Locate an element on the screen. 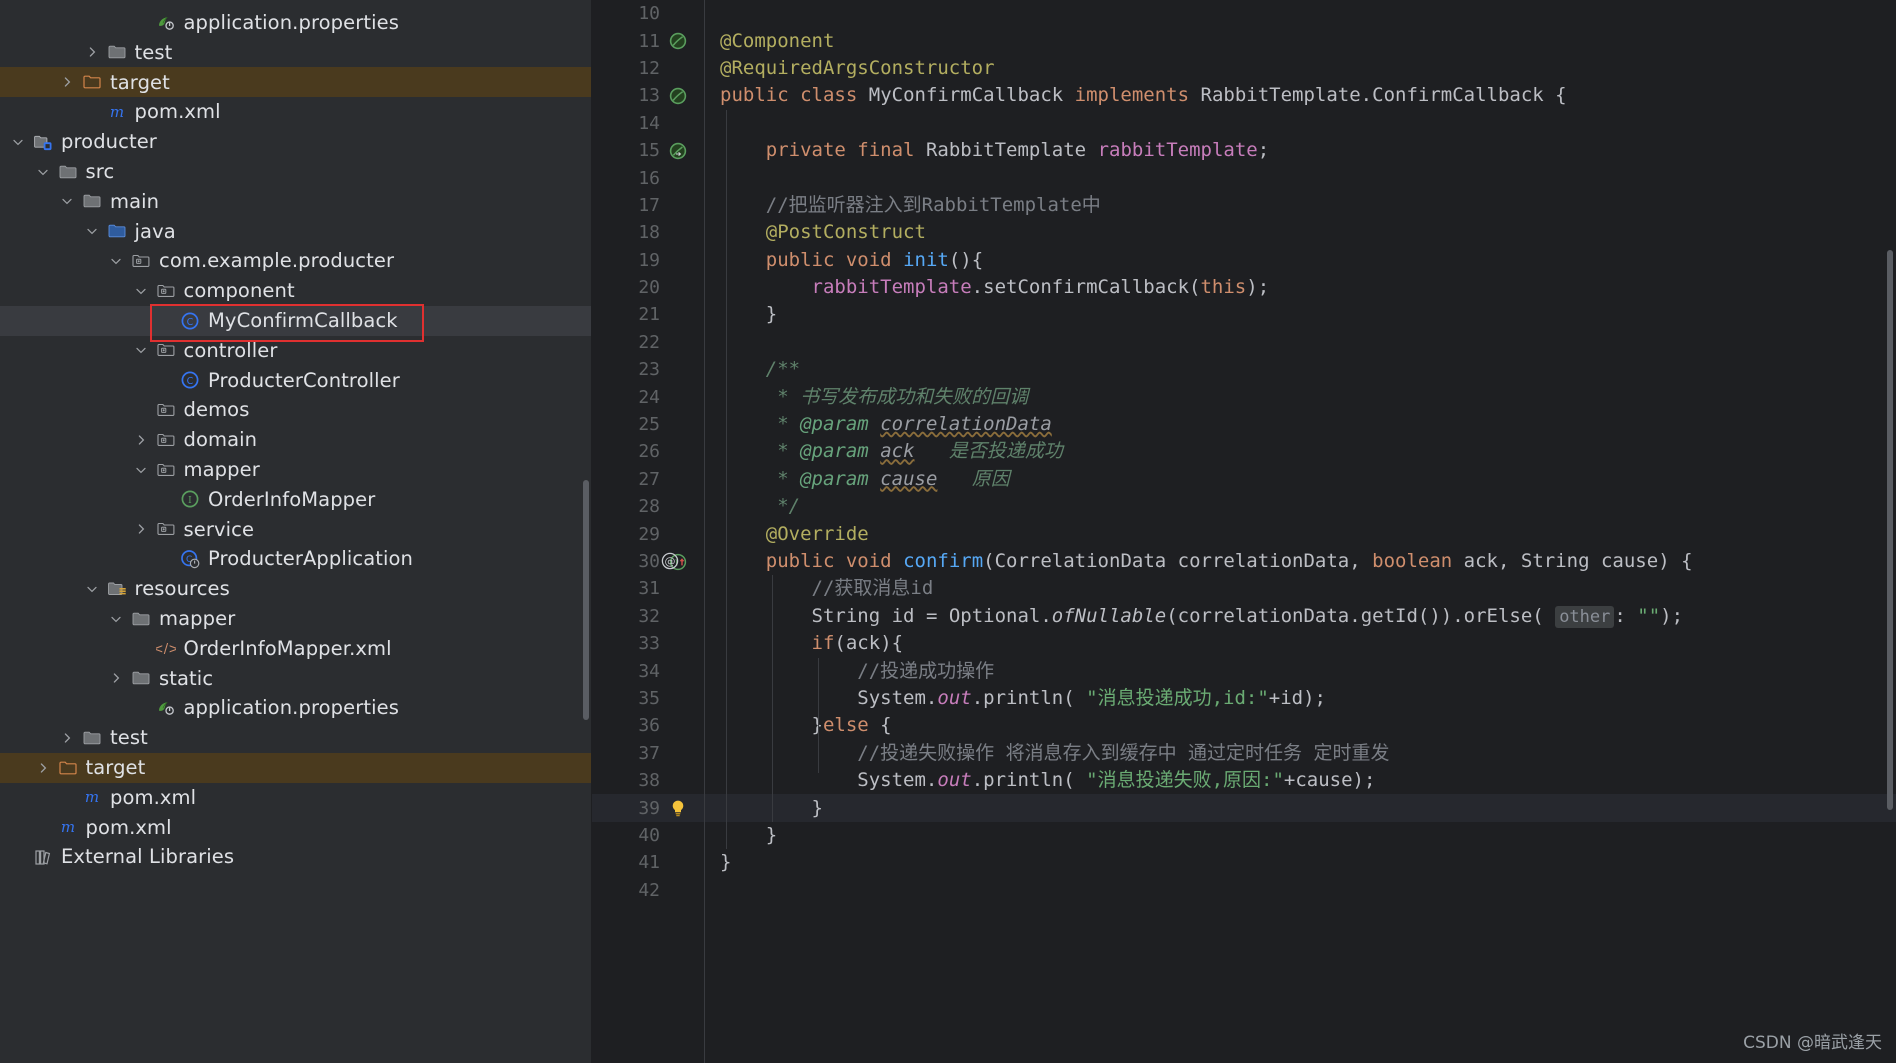  code-line: 25 * @param correlationData is located at coordinates (1244, 424).